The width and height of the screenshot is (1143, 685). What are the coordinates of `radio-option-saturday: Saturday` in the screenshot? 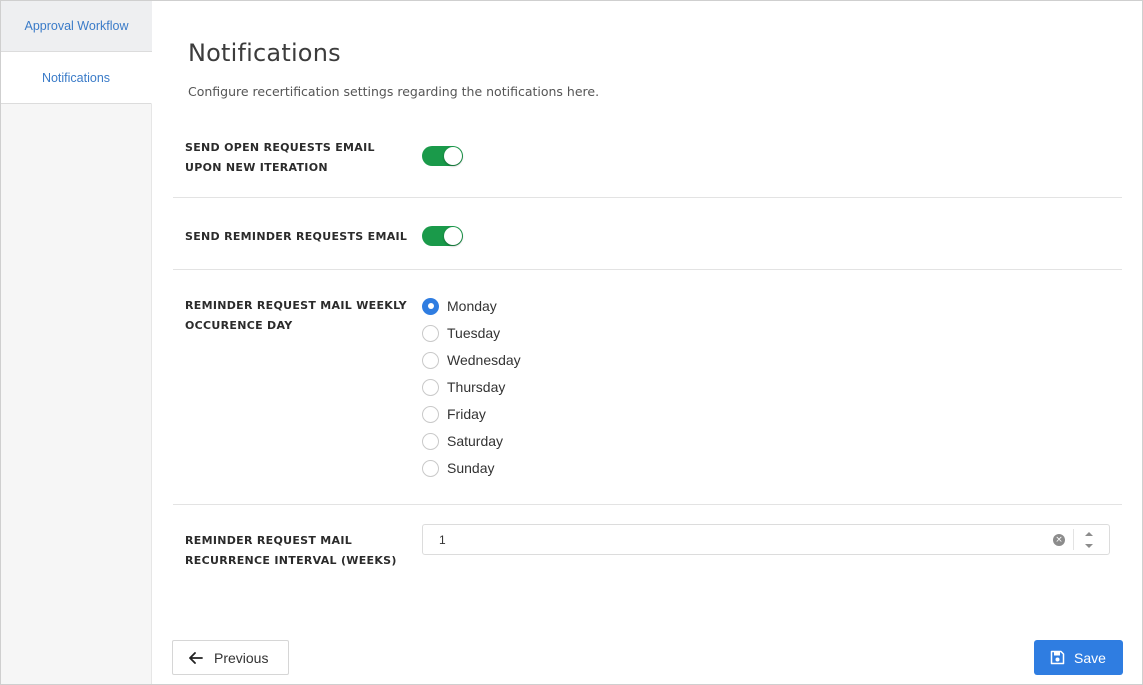 It's located at (462, 441).